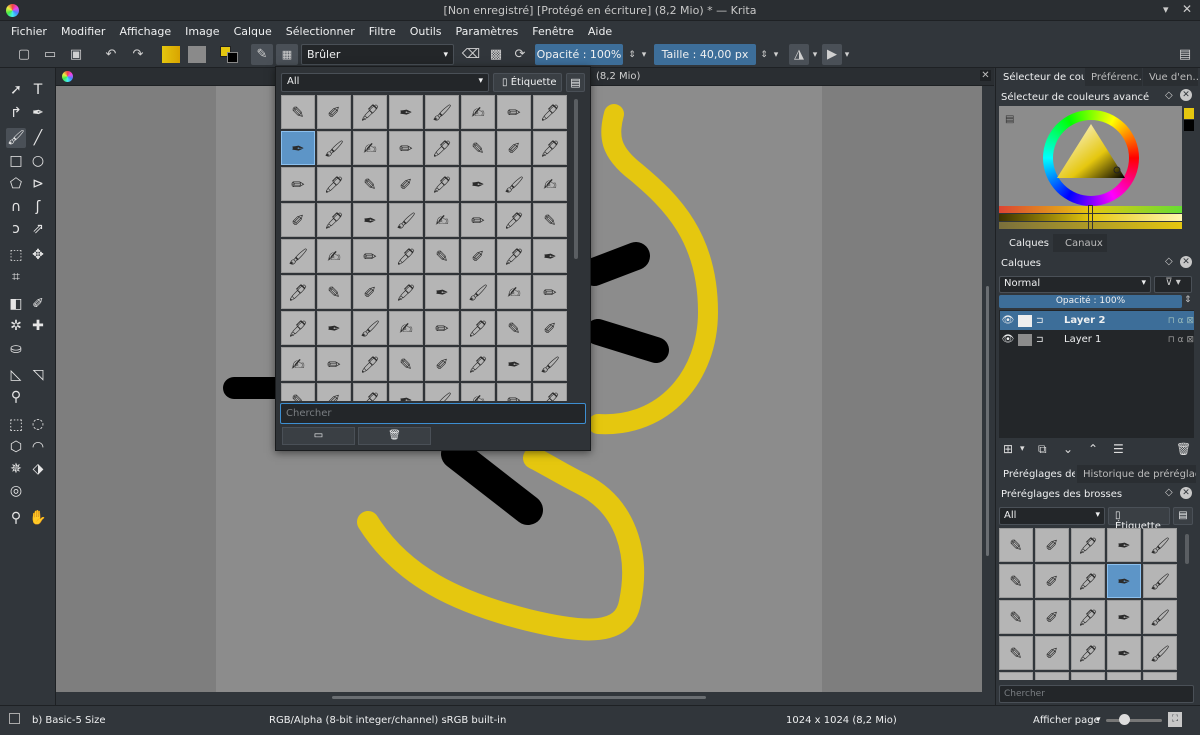 The height and width of the screenshot is (735, 1200). What do you see at coordinates (16, 255) in the screenshot?
I see `transform-tool-icon: ⬚` at bounding box center [16, 255].